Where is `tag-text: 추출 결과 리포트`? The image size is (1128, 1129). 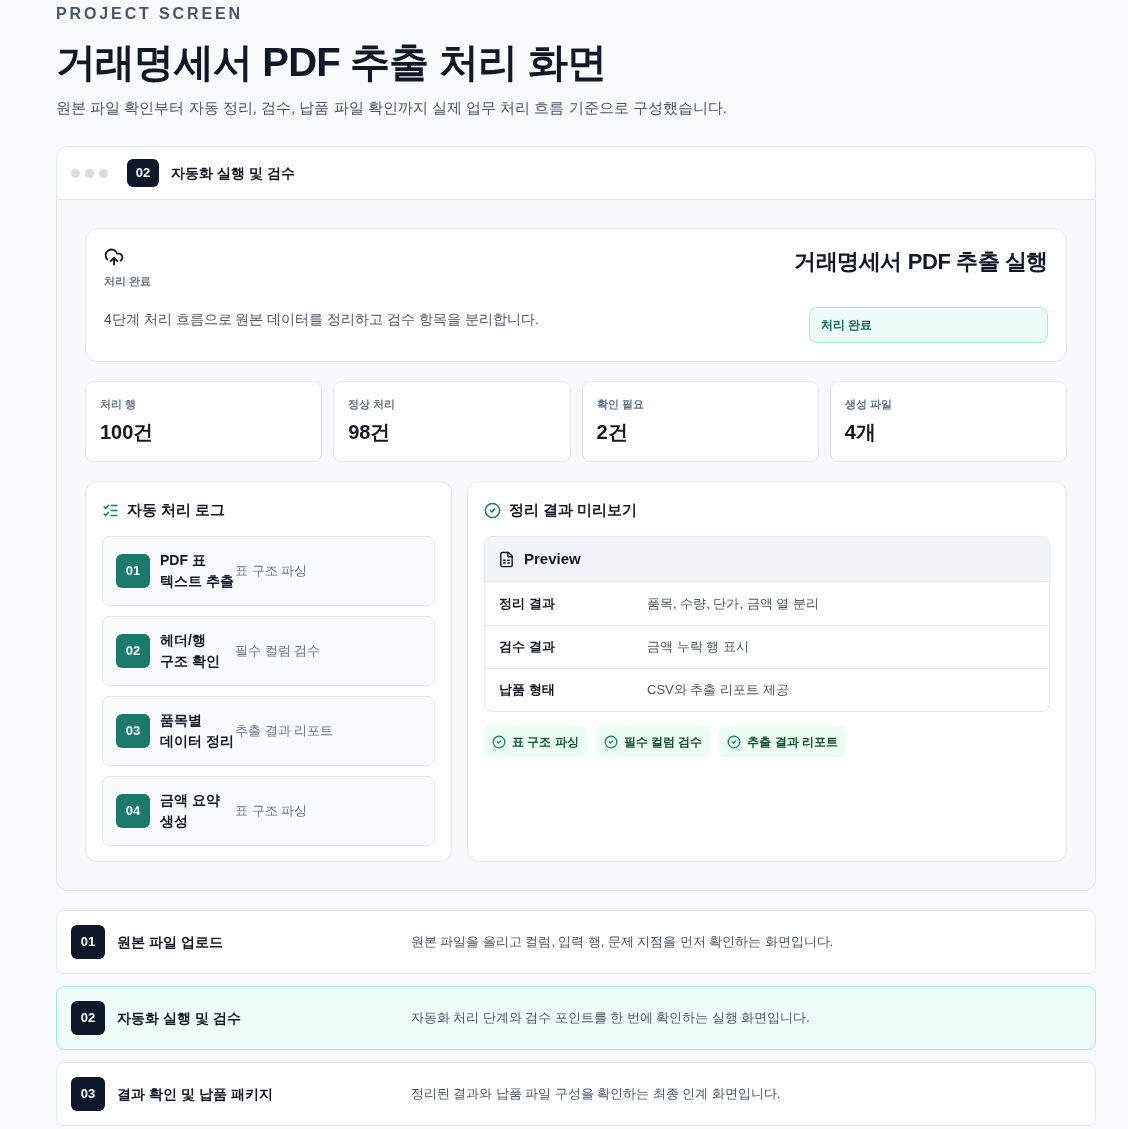 tag-text: 추출 결과 리포트 is located at coordinates (792, 742).